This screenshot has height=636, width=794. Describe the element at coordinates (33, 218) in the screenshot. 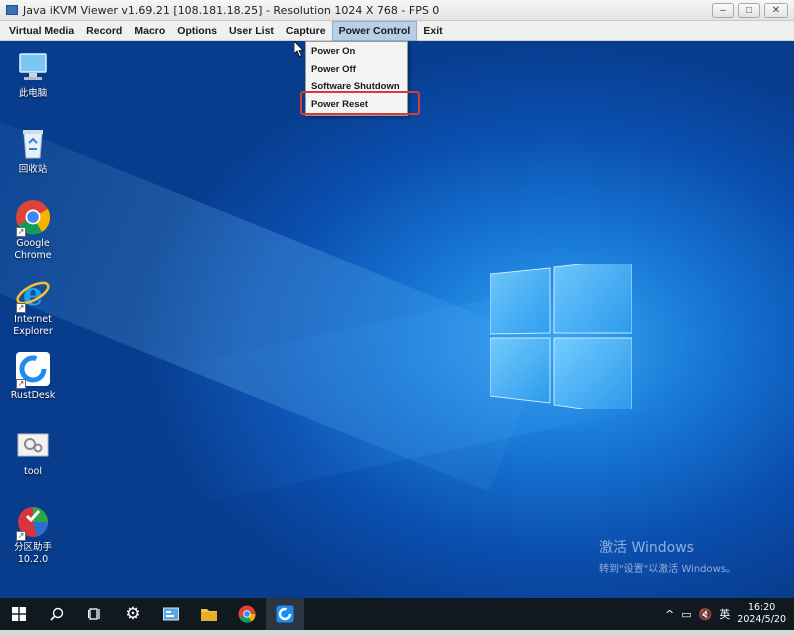

I see `chrome-icon: ↗` at that location.